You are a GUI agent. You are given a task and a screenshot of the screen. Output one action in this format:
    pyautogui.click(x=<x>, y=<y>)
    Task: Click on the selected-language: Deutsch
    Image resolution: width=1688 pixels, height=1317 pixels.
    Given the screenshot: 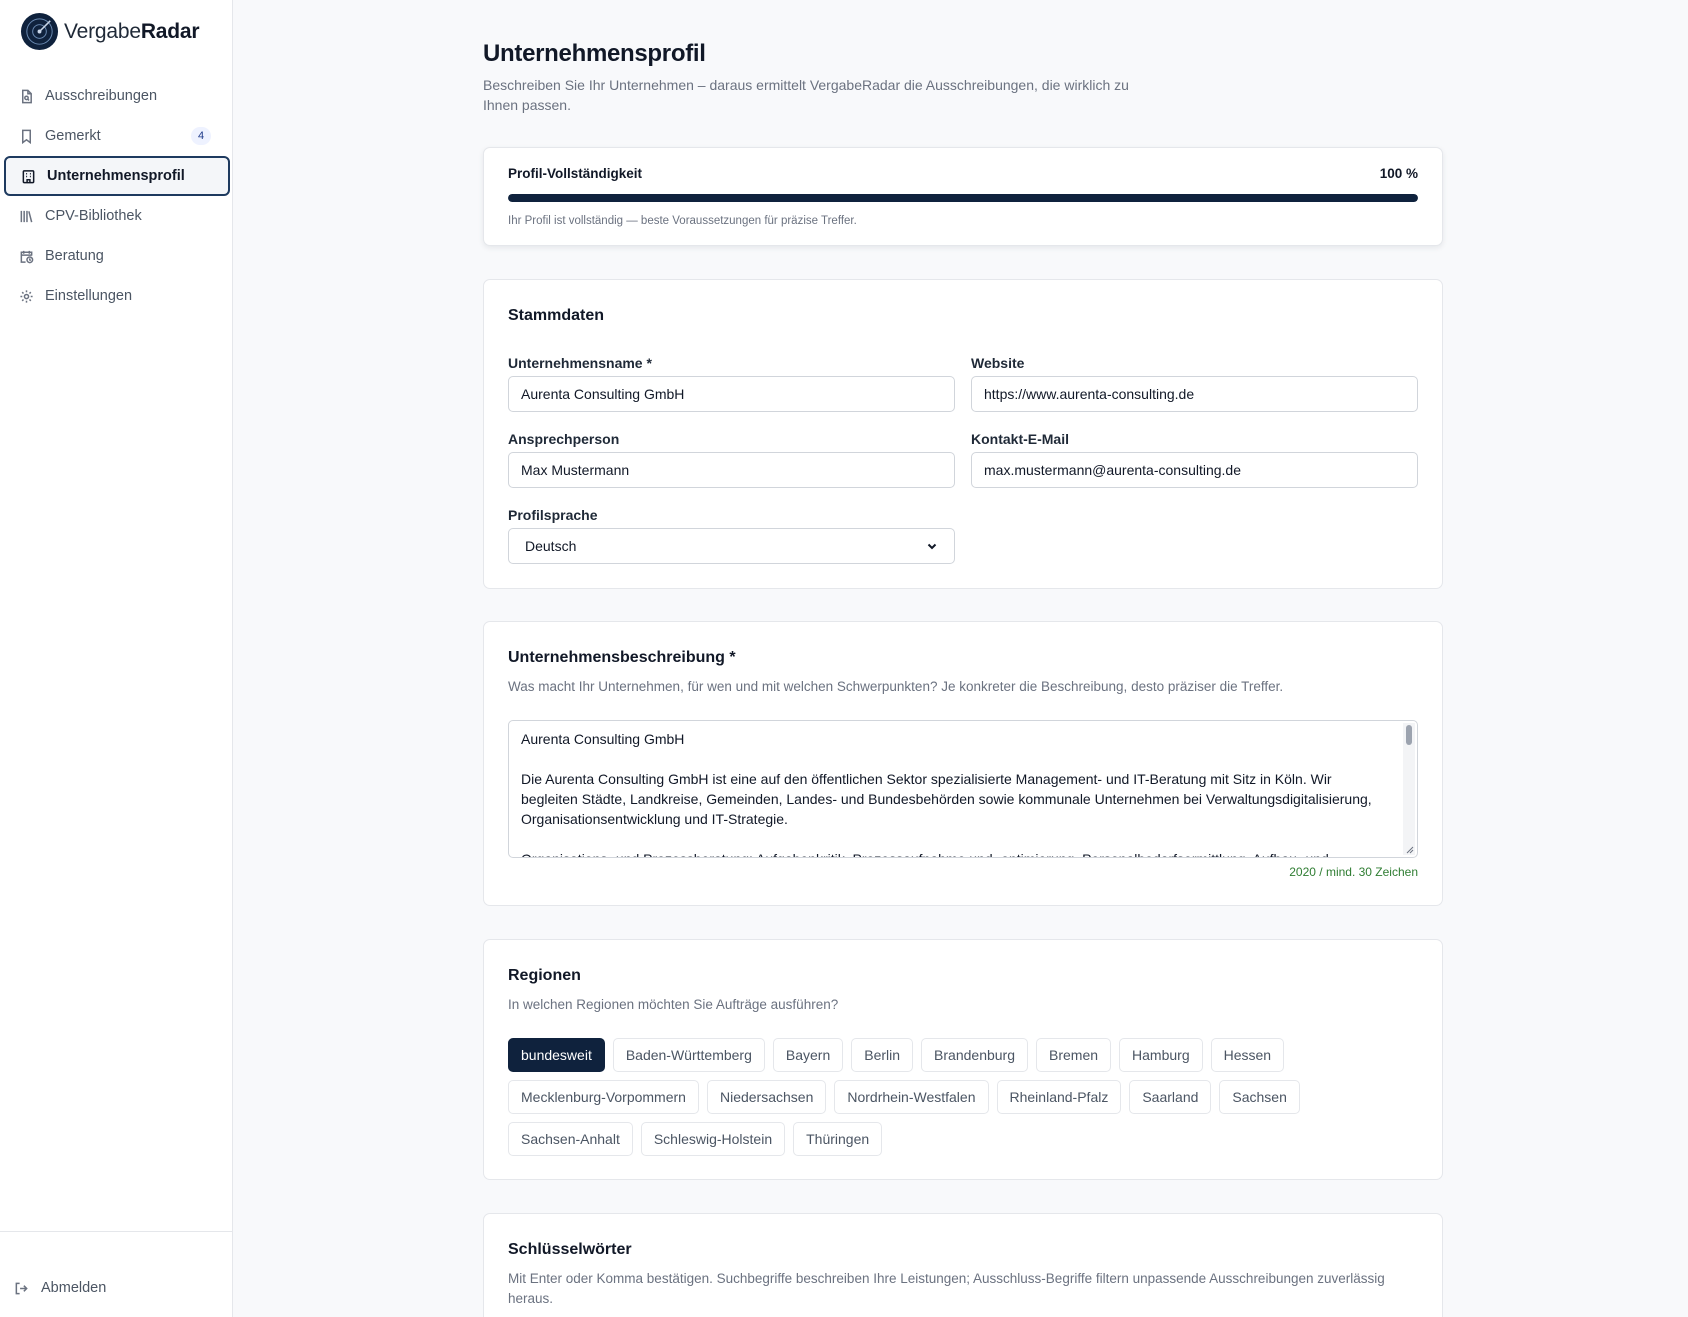 What is the action you would take?
    pyautogui.click(x=551, y=546)
    